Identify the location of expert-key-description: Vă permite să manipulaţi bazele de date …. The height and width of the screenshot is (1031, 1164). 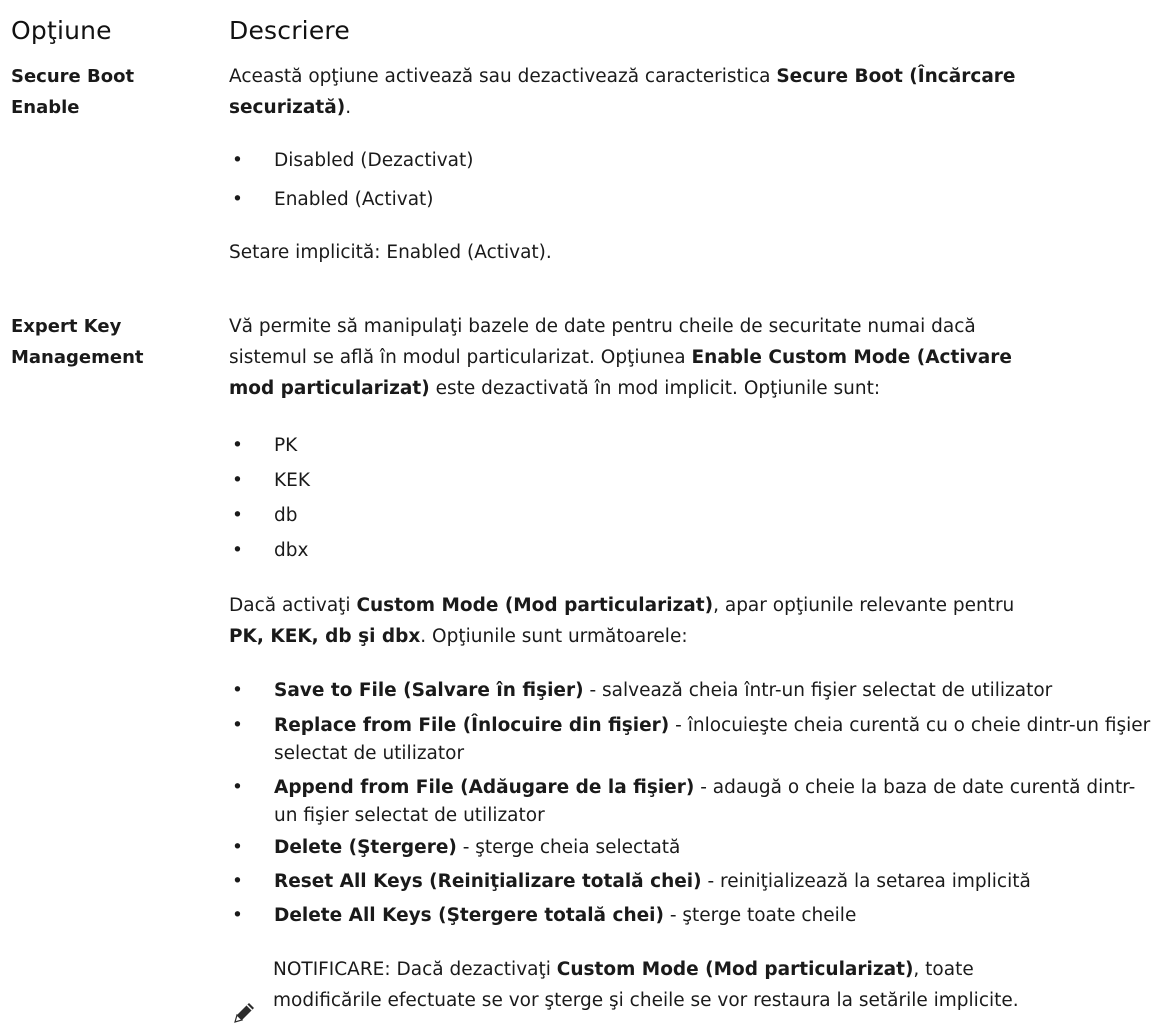
(620, 357).